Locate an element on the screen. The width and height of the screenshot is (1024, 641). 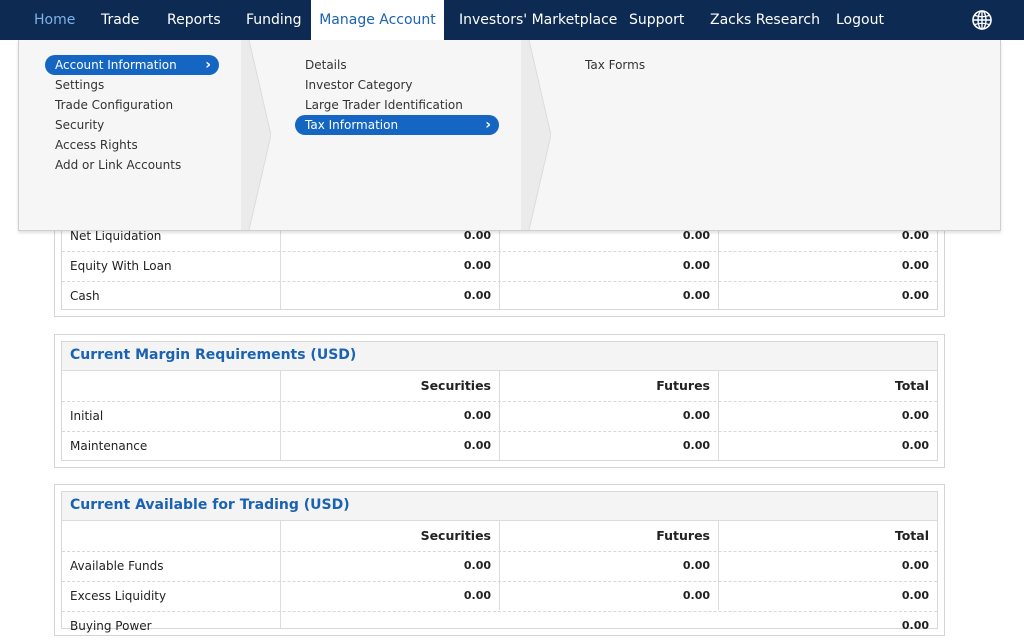
row-label: Initial is located at coordinates (87, 416).